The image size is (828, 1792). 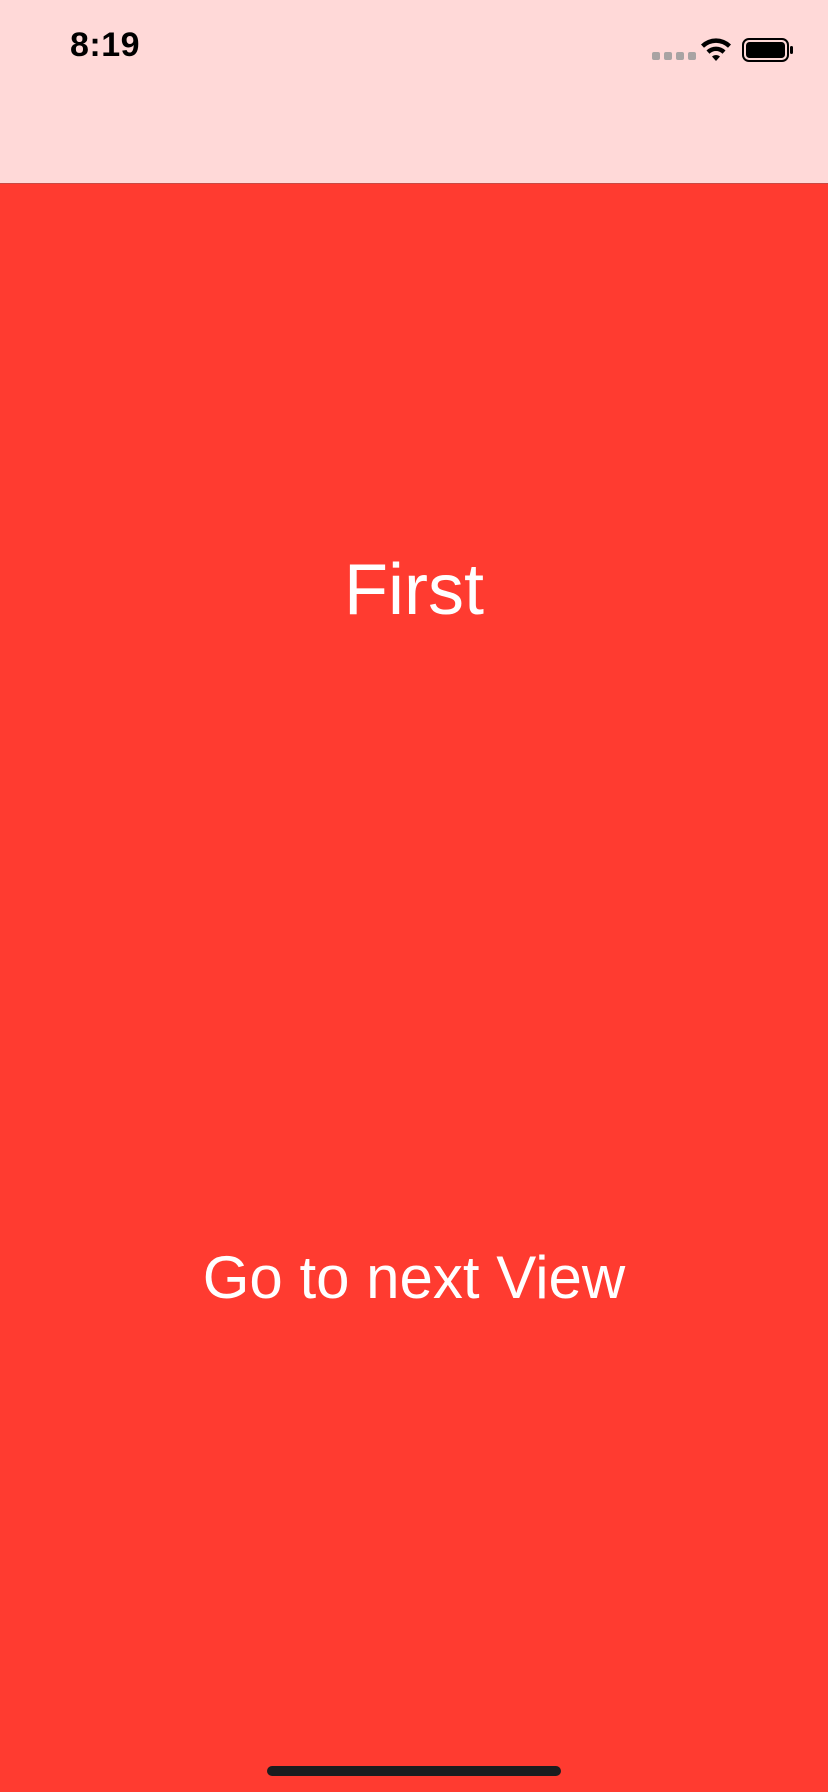 I want to click on wifi-icon, so click(x=716, y=49).